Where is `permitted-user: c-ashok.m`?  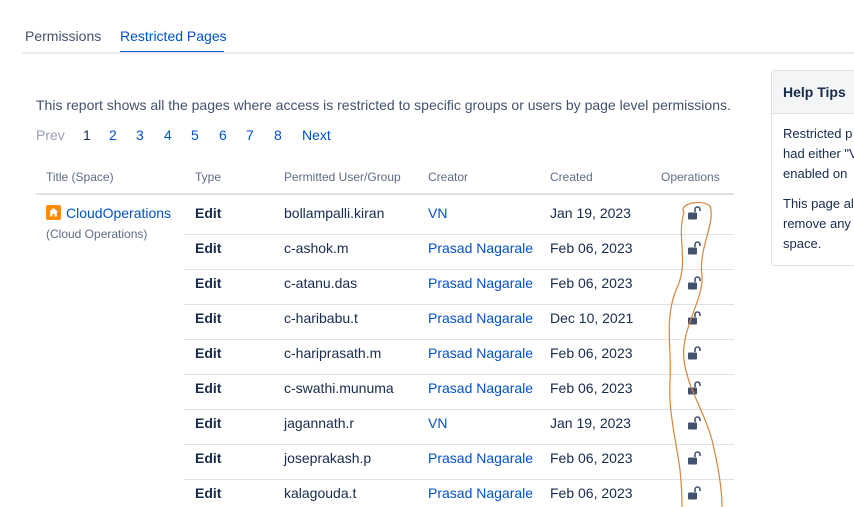
permitted-user: c-ashok.m is located at coordinates (316, 248).